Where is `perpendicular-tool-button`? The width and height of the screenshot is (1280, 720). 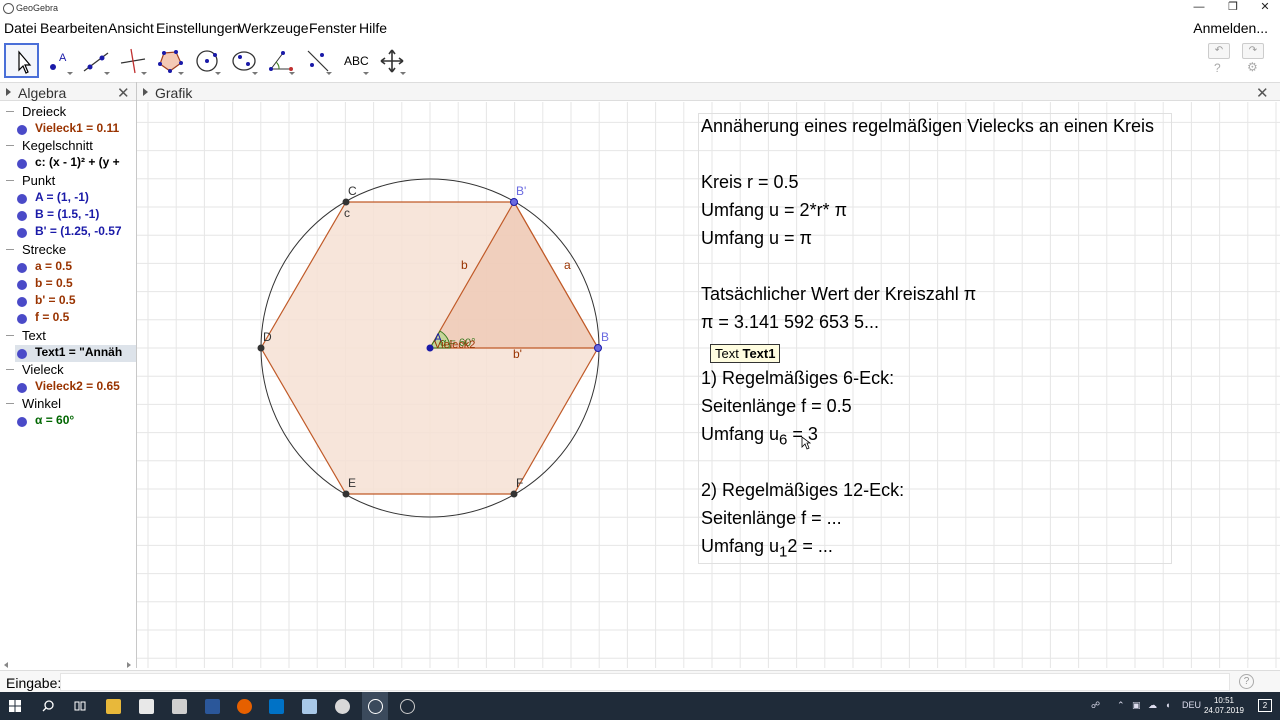 perpendicular-tool-button is located at coordinates (132, 60).